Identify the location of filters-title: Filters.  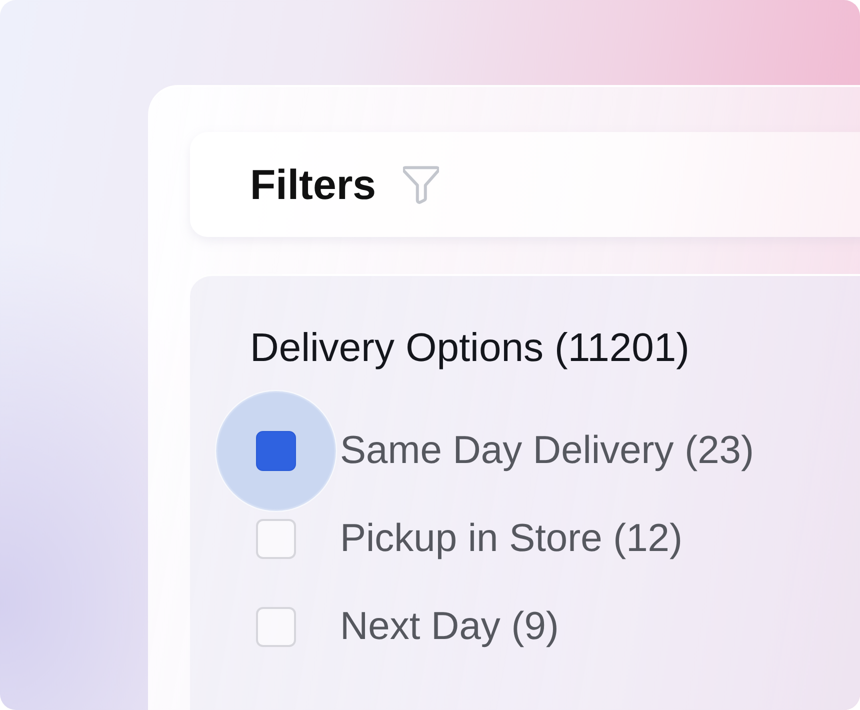
(313, 184).